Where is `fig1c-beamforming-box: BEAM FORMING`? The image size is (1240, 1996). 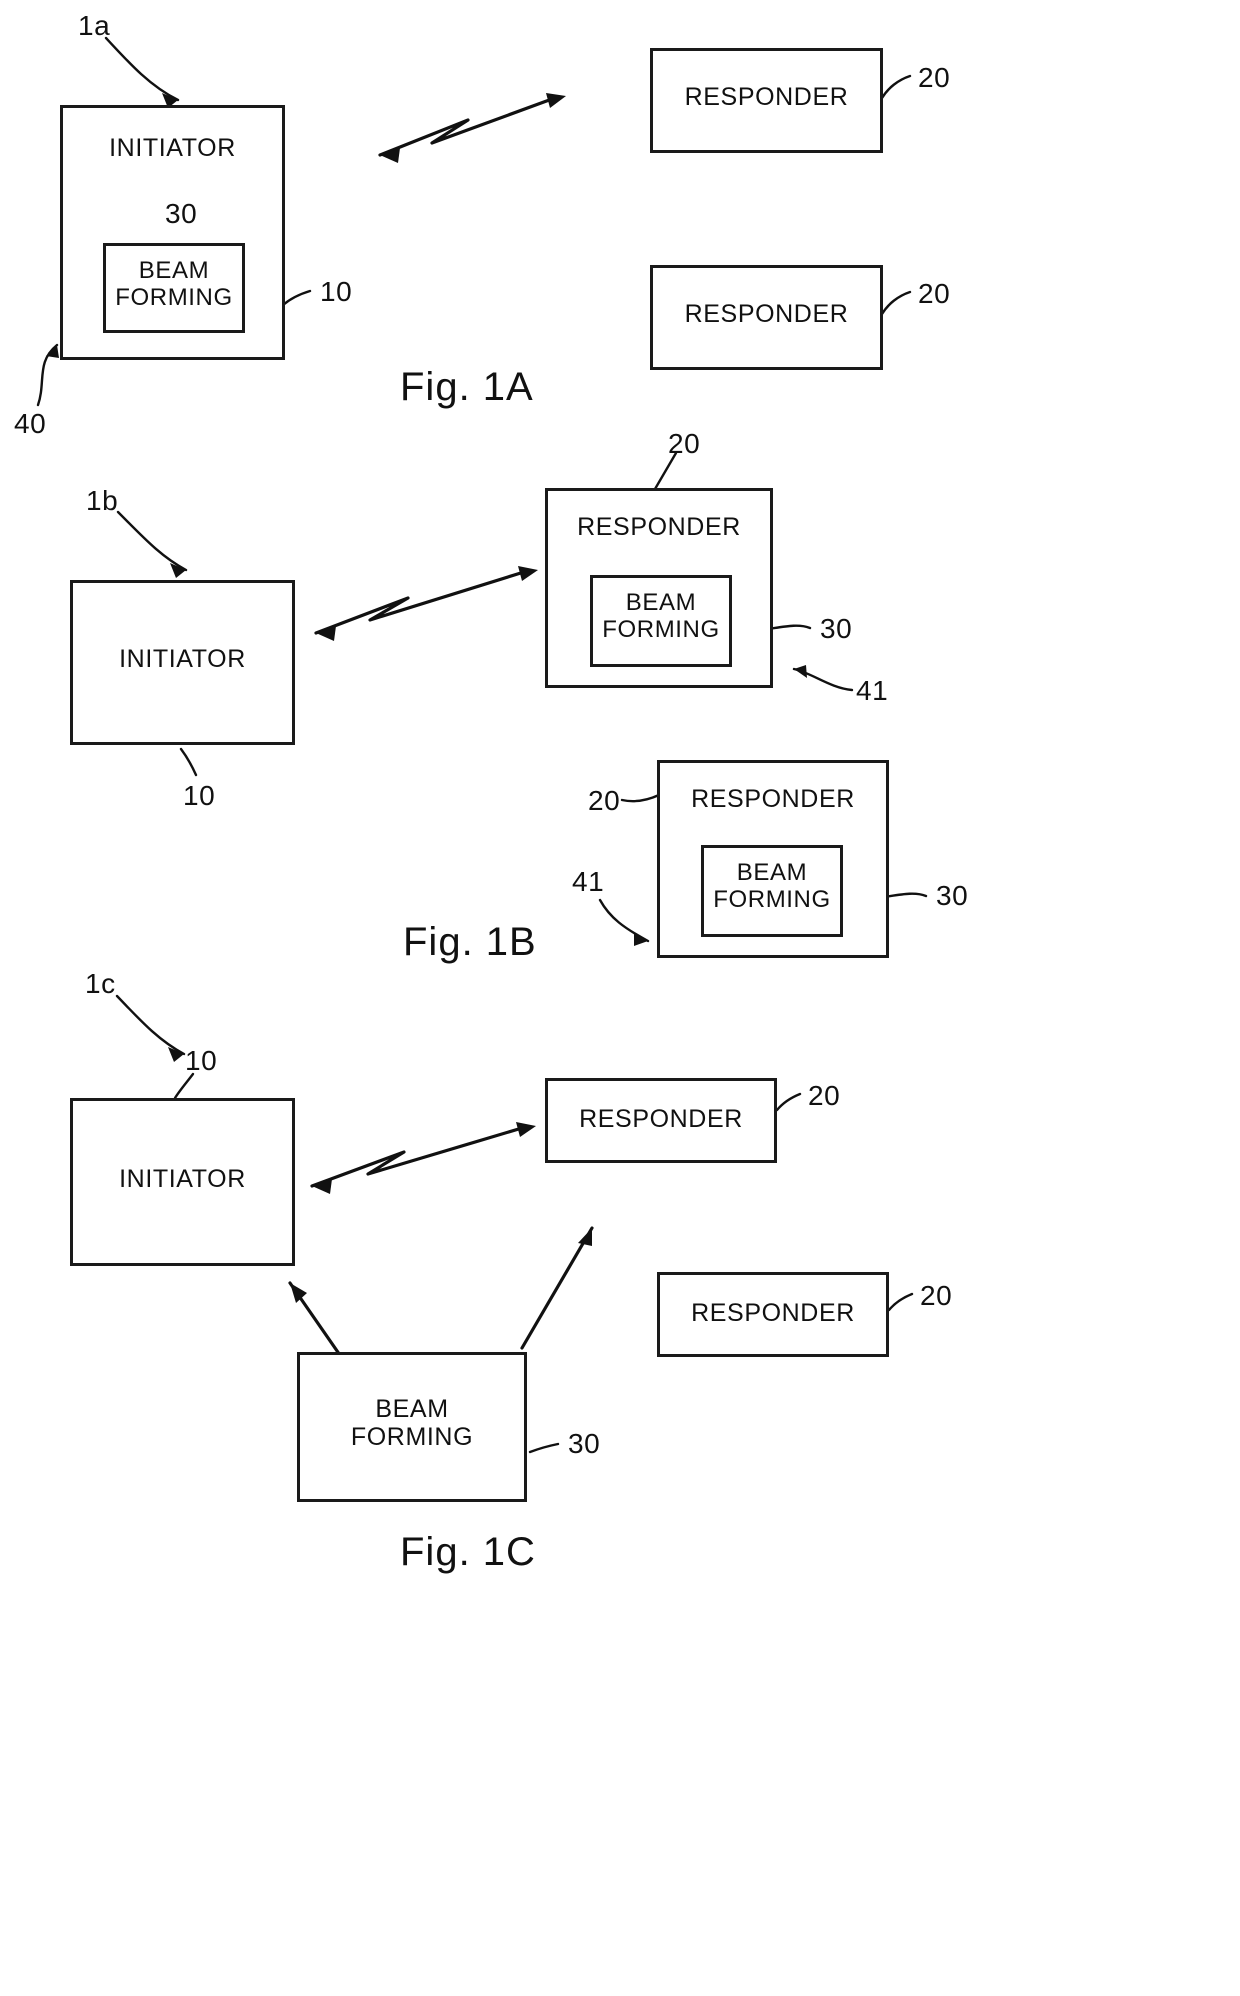
fig1c-beamforming-box: BEAM FORMING is located at coordinates (412, 1427).